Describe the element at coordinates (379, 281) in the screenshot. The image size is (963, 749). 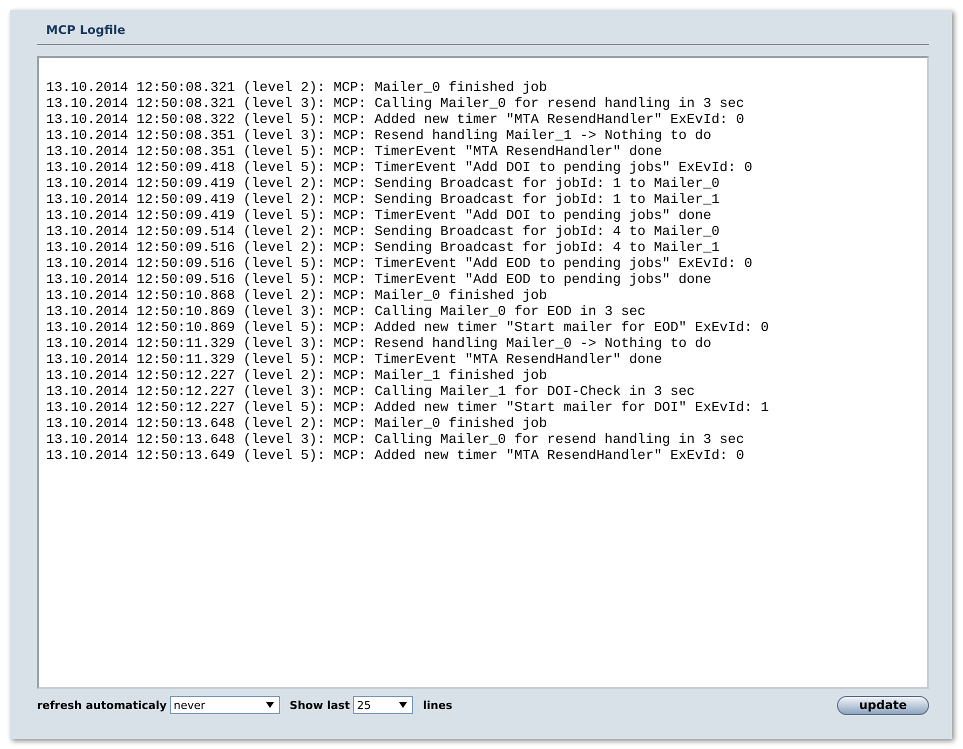
I see `log-line: 13.10.2014 12:50:09.516 (level 5): MCP: TimerEvent "Add EOD to pending jobs" done` at that location.